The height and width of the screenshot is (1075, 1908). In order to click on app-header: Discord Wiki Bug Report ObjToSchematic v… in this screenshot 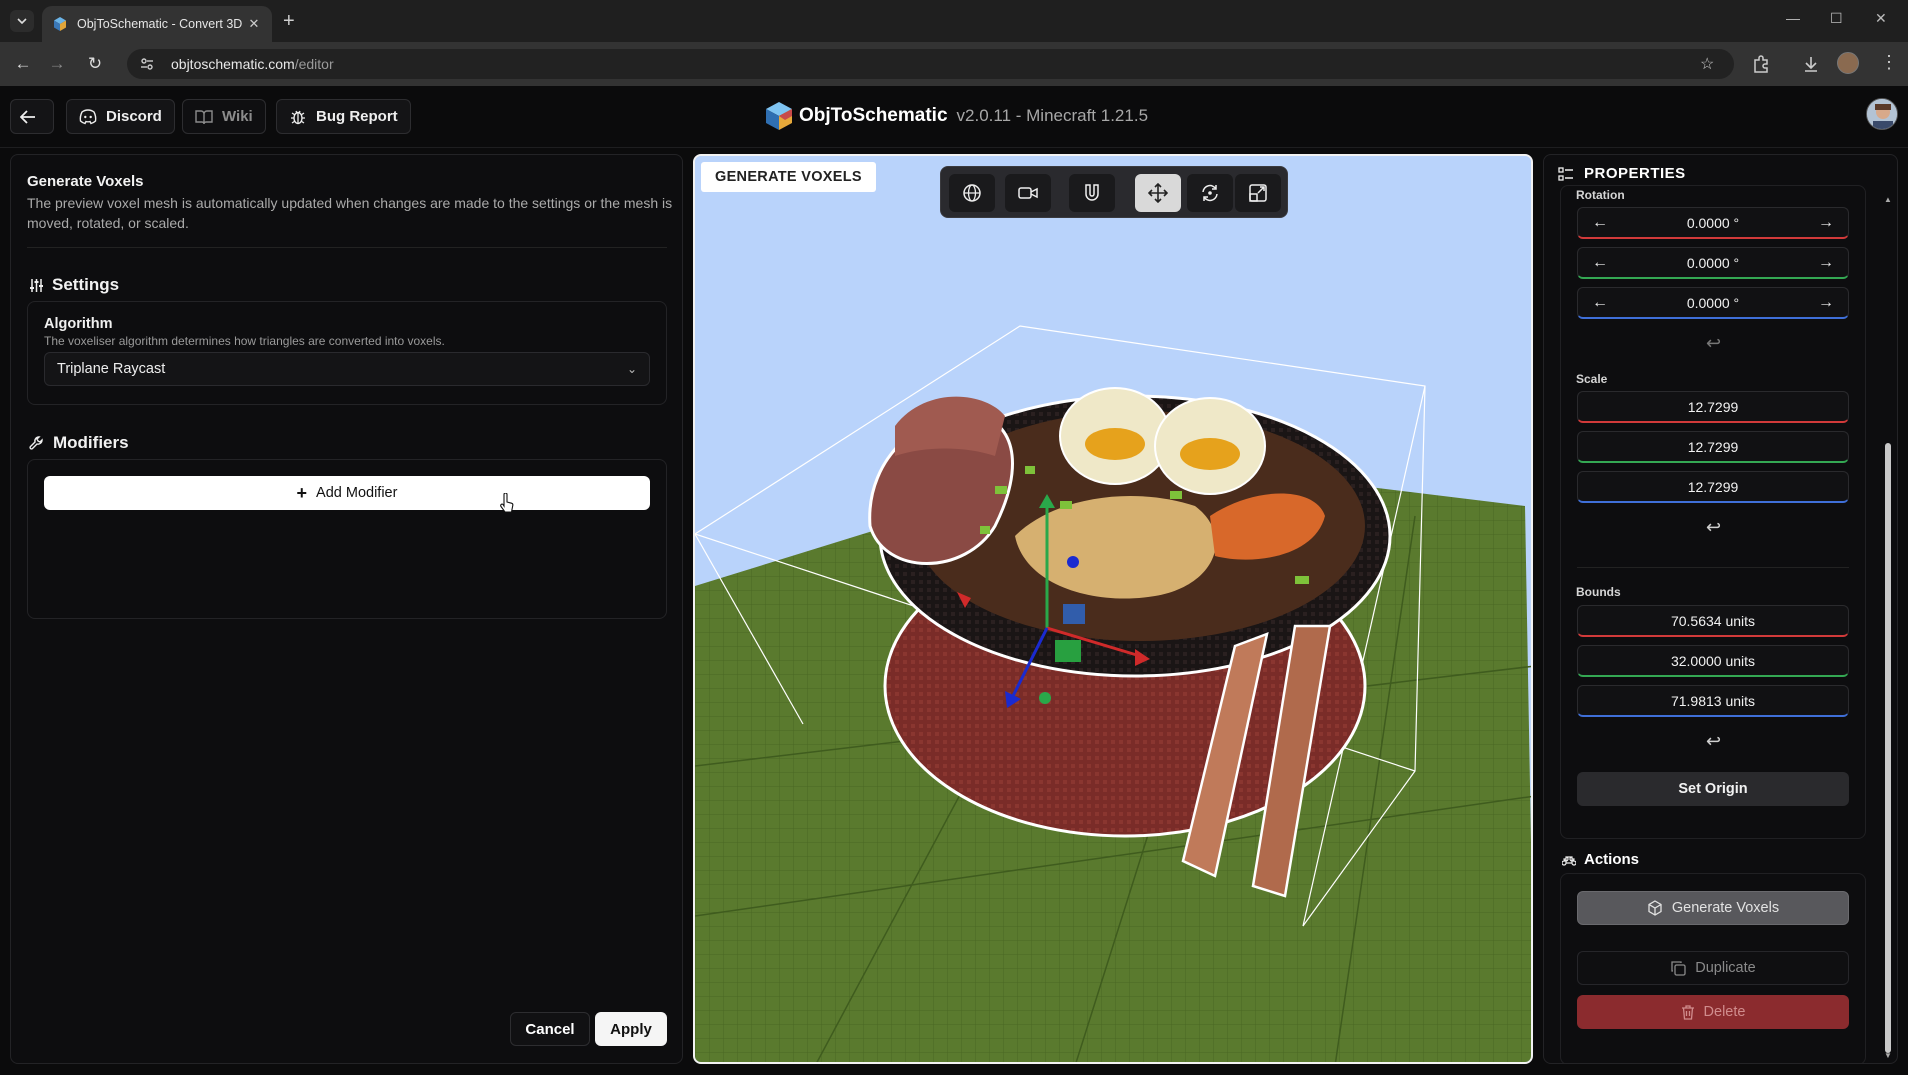, I will do `click(954, 117)`.